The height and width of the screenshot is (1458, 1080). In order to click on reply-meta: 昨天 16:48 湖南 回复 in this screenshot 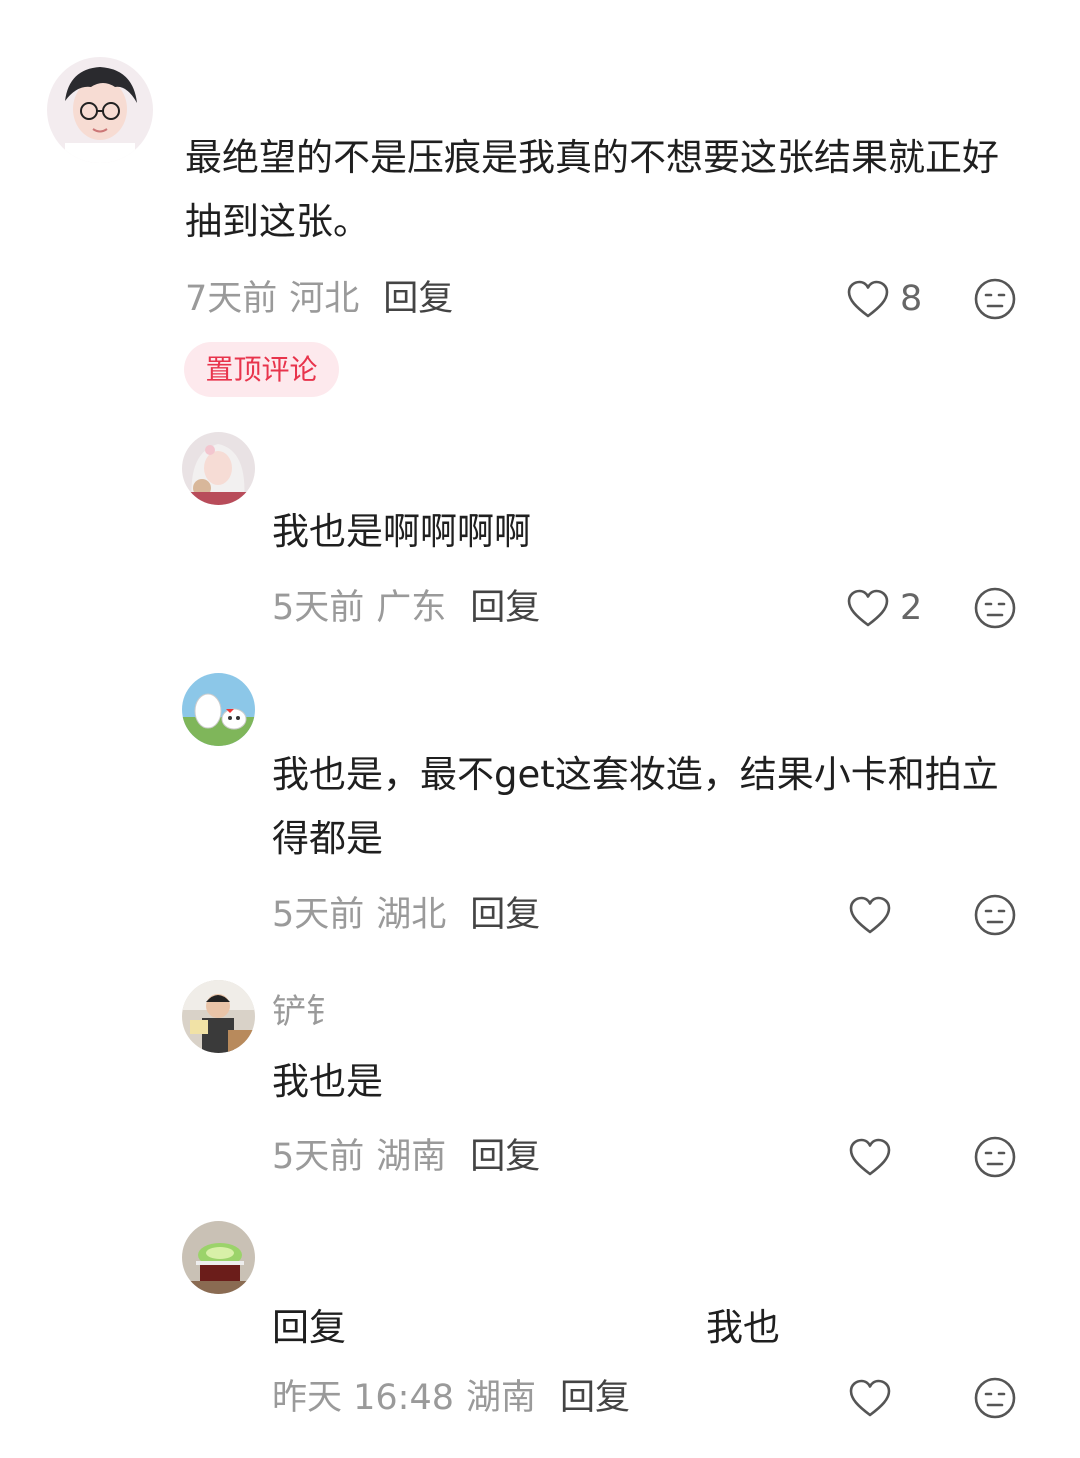, I will do `click(451, 1398)`.